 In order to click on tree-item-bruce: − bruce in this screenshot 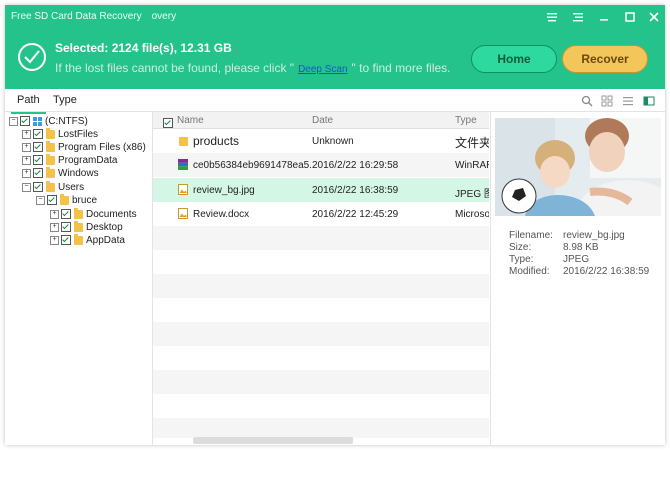, I will do `click(66, 200)`.